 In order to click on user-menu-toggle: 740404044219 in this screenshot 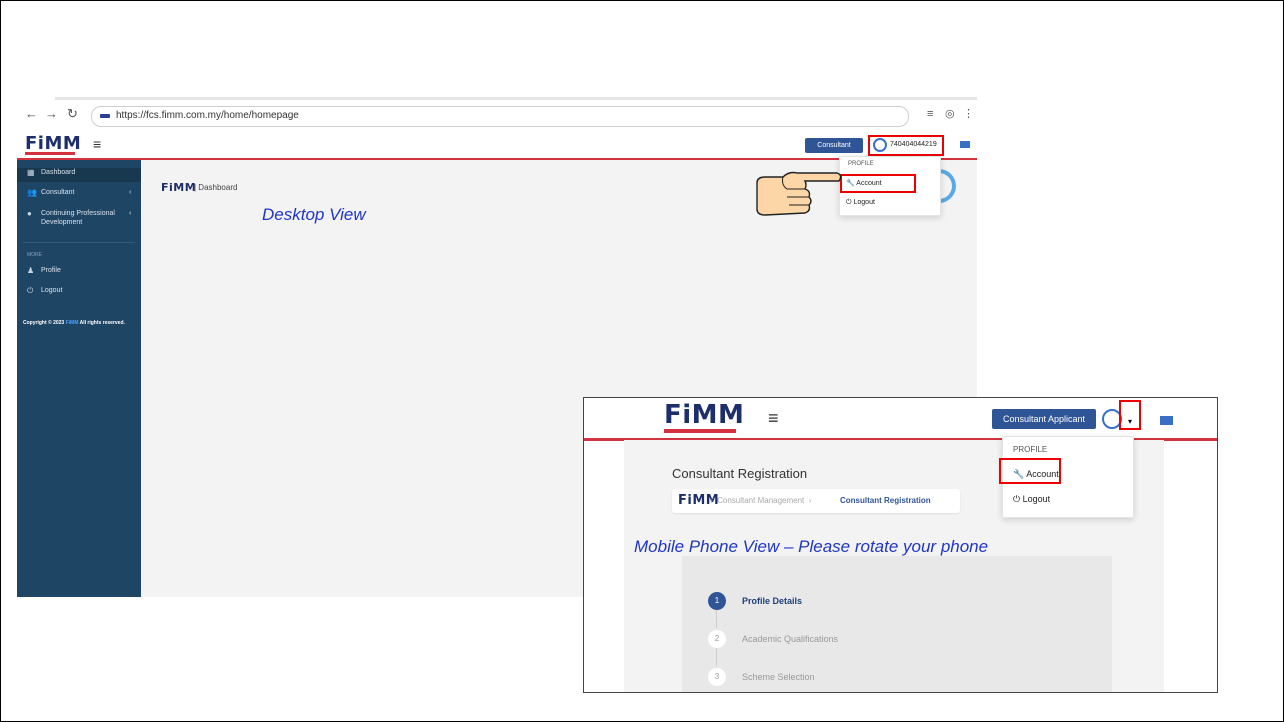, I will do `click(906, 145)`.